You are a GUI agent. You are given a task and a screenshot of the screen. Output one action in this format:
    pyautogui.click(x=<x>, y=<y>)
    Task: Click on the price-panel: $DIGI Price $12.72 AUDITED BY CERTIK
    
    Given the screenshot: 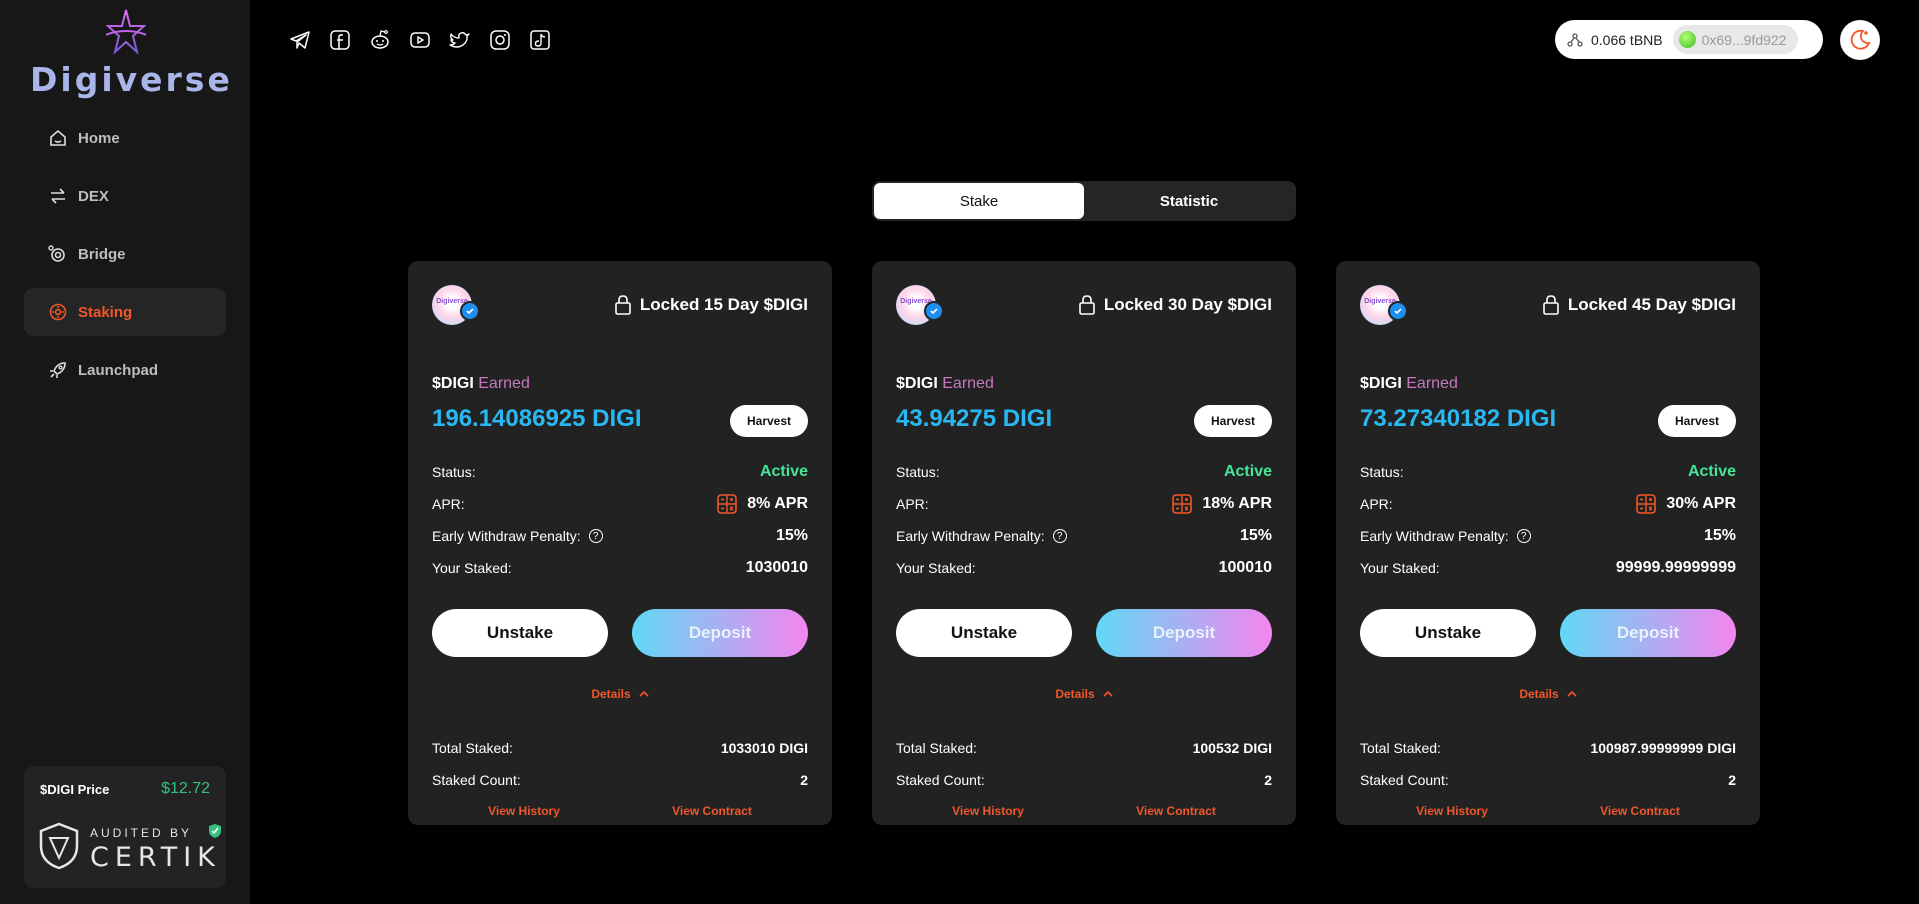 What is the action you would take?
    pyautogui.click(x=125, y=827)
    